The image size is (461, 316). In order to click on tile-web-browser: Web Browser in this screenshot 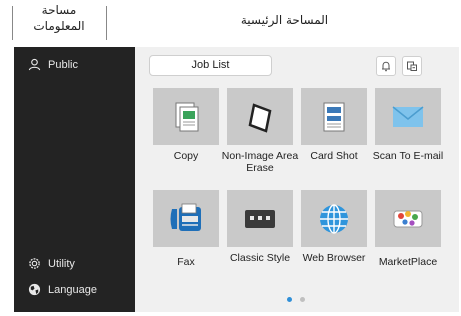, I will do `click(334, 250)`.